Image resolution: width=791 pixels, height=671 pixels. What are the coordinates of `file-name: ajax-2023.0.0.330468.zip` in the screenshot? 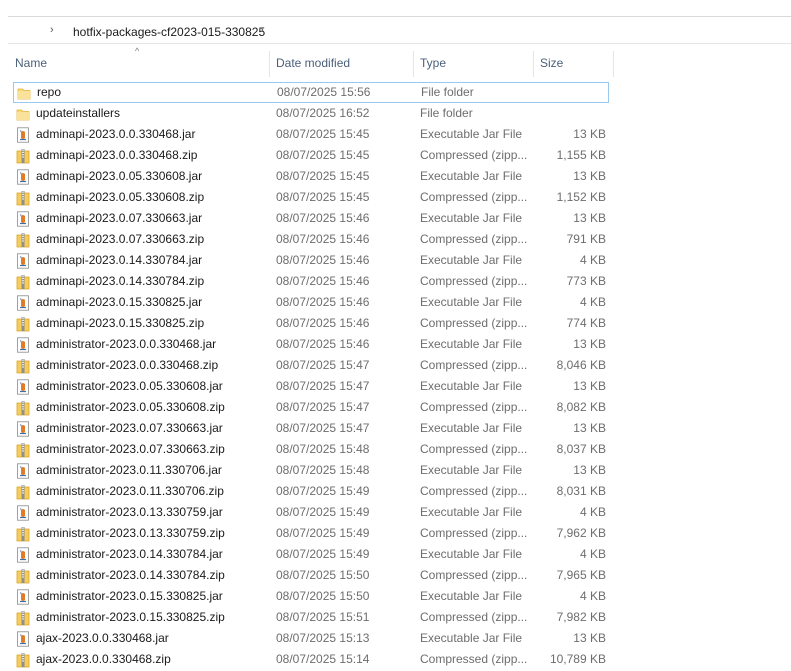 It's located at (103, 659).